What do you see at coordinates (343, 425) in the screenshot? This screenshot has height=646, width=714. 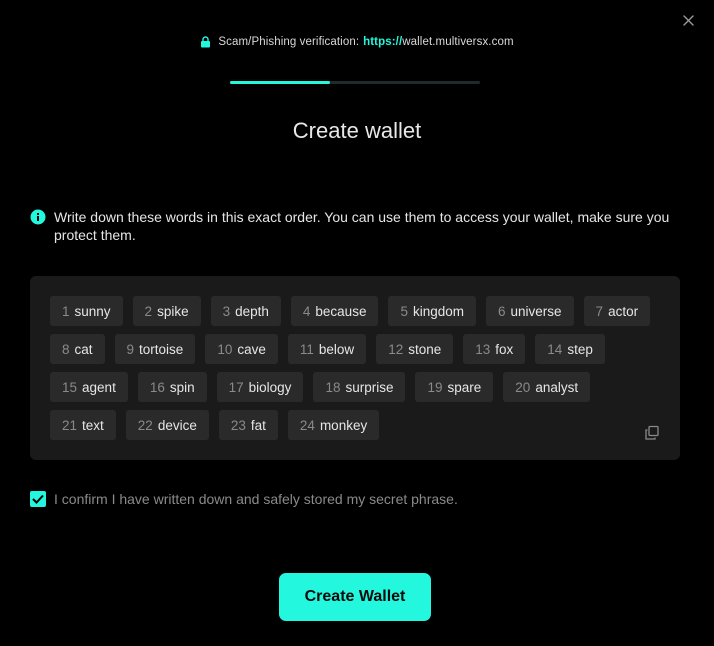 I see `mnemonic-word-text: monkey` at bounding box center [343, 425].